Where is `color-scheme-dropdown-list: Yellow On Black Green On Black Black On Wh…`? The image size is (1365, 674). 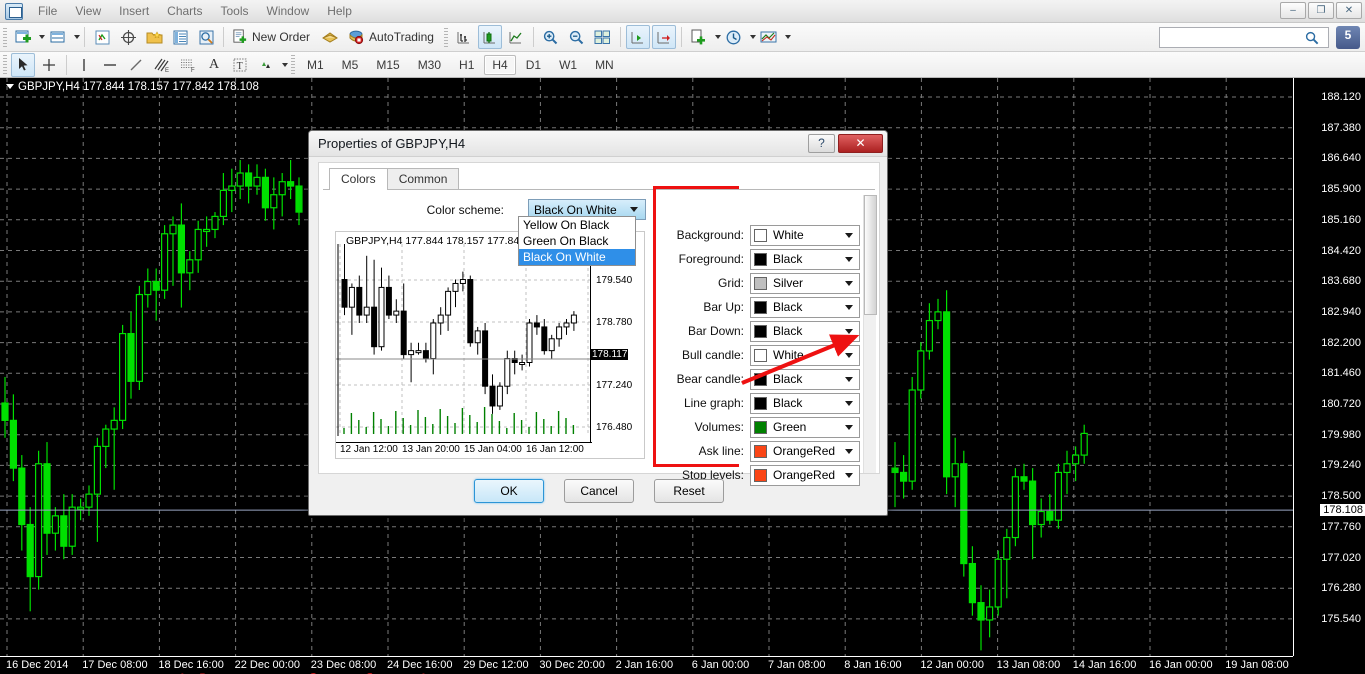
color-scheme-dropdown-list: Yellow On Black Green On Black Black On Wh… is located at coordinates (577, 241).